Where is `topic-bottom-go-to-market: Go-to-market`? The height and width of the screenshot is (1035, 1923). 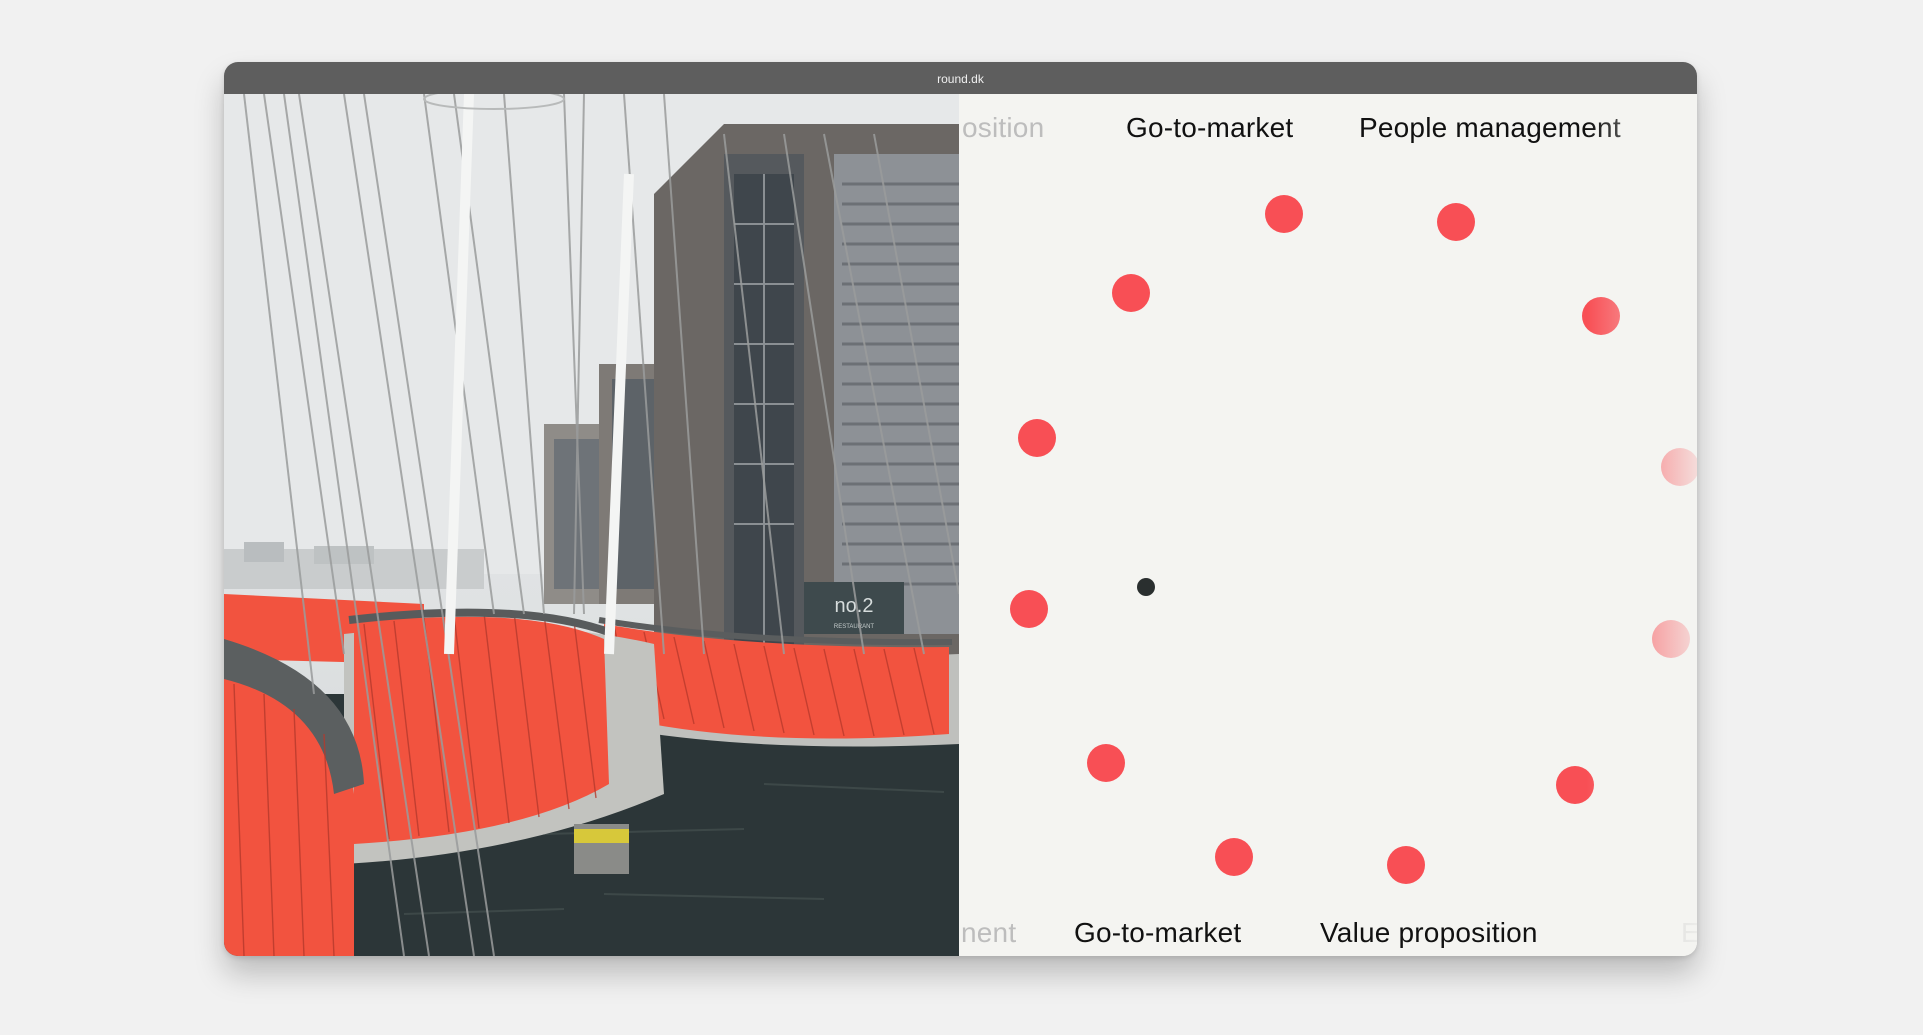 topic-bottom-go-to-market: Go-to-market is located at coordinates (1157, 933).